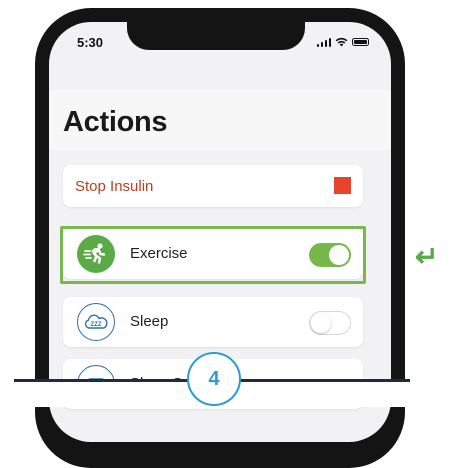 The height and width of the screenshot is (468, 458). What do you see at coordinates (115, 122) in the screenshot?
I see `page-title: Actions` at bounding box center [115, 122].